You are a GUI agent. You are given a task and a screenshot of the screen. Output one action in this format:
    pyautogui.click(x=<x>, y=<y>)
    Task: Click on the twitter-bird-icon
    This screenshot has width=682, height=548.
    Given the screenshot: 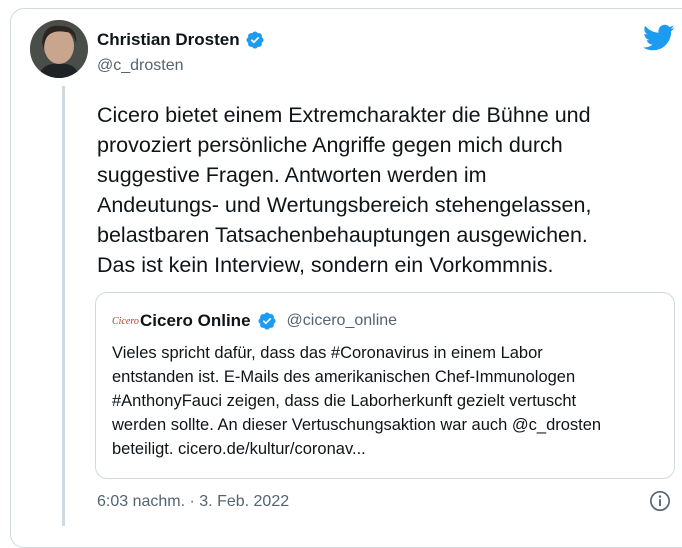 What is the action you would take?
    pyautogui.click(x=659, y=38)
    